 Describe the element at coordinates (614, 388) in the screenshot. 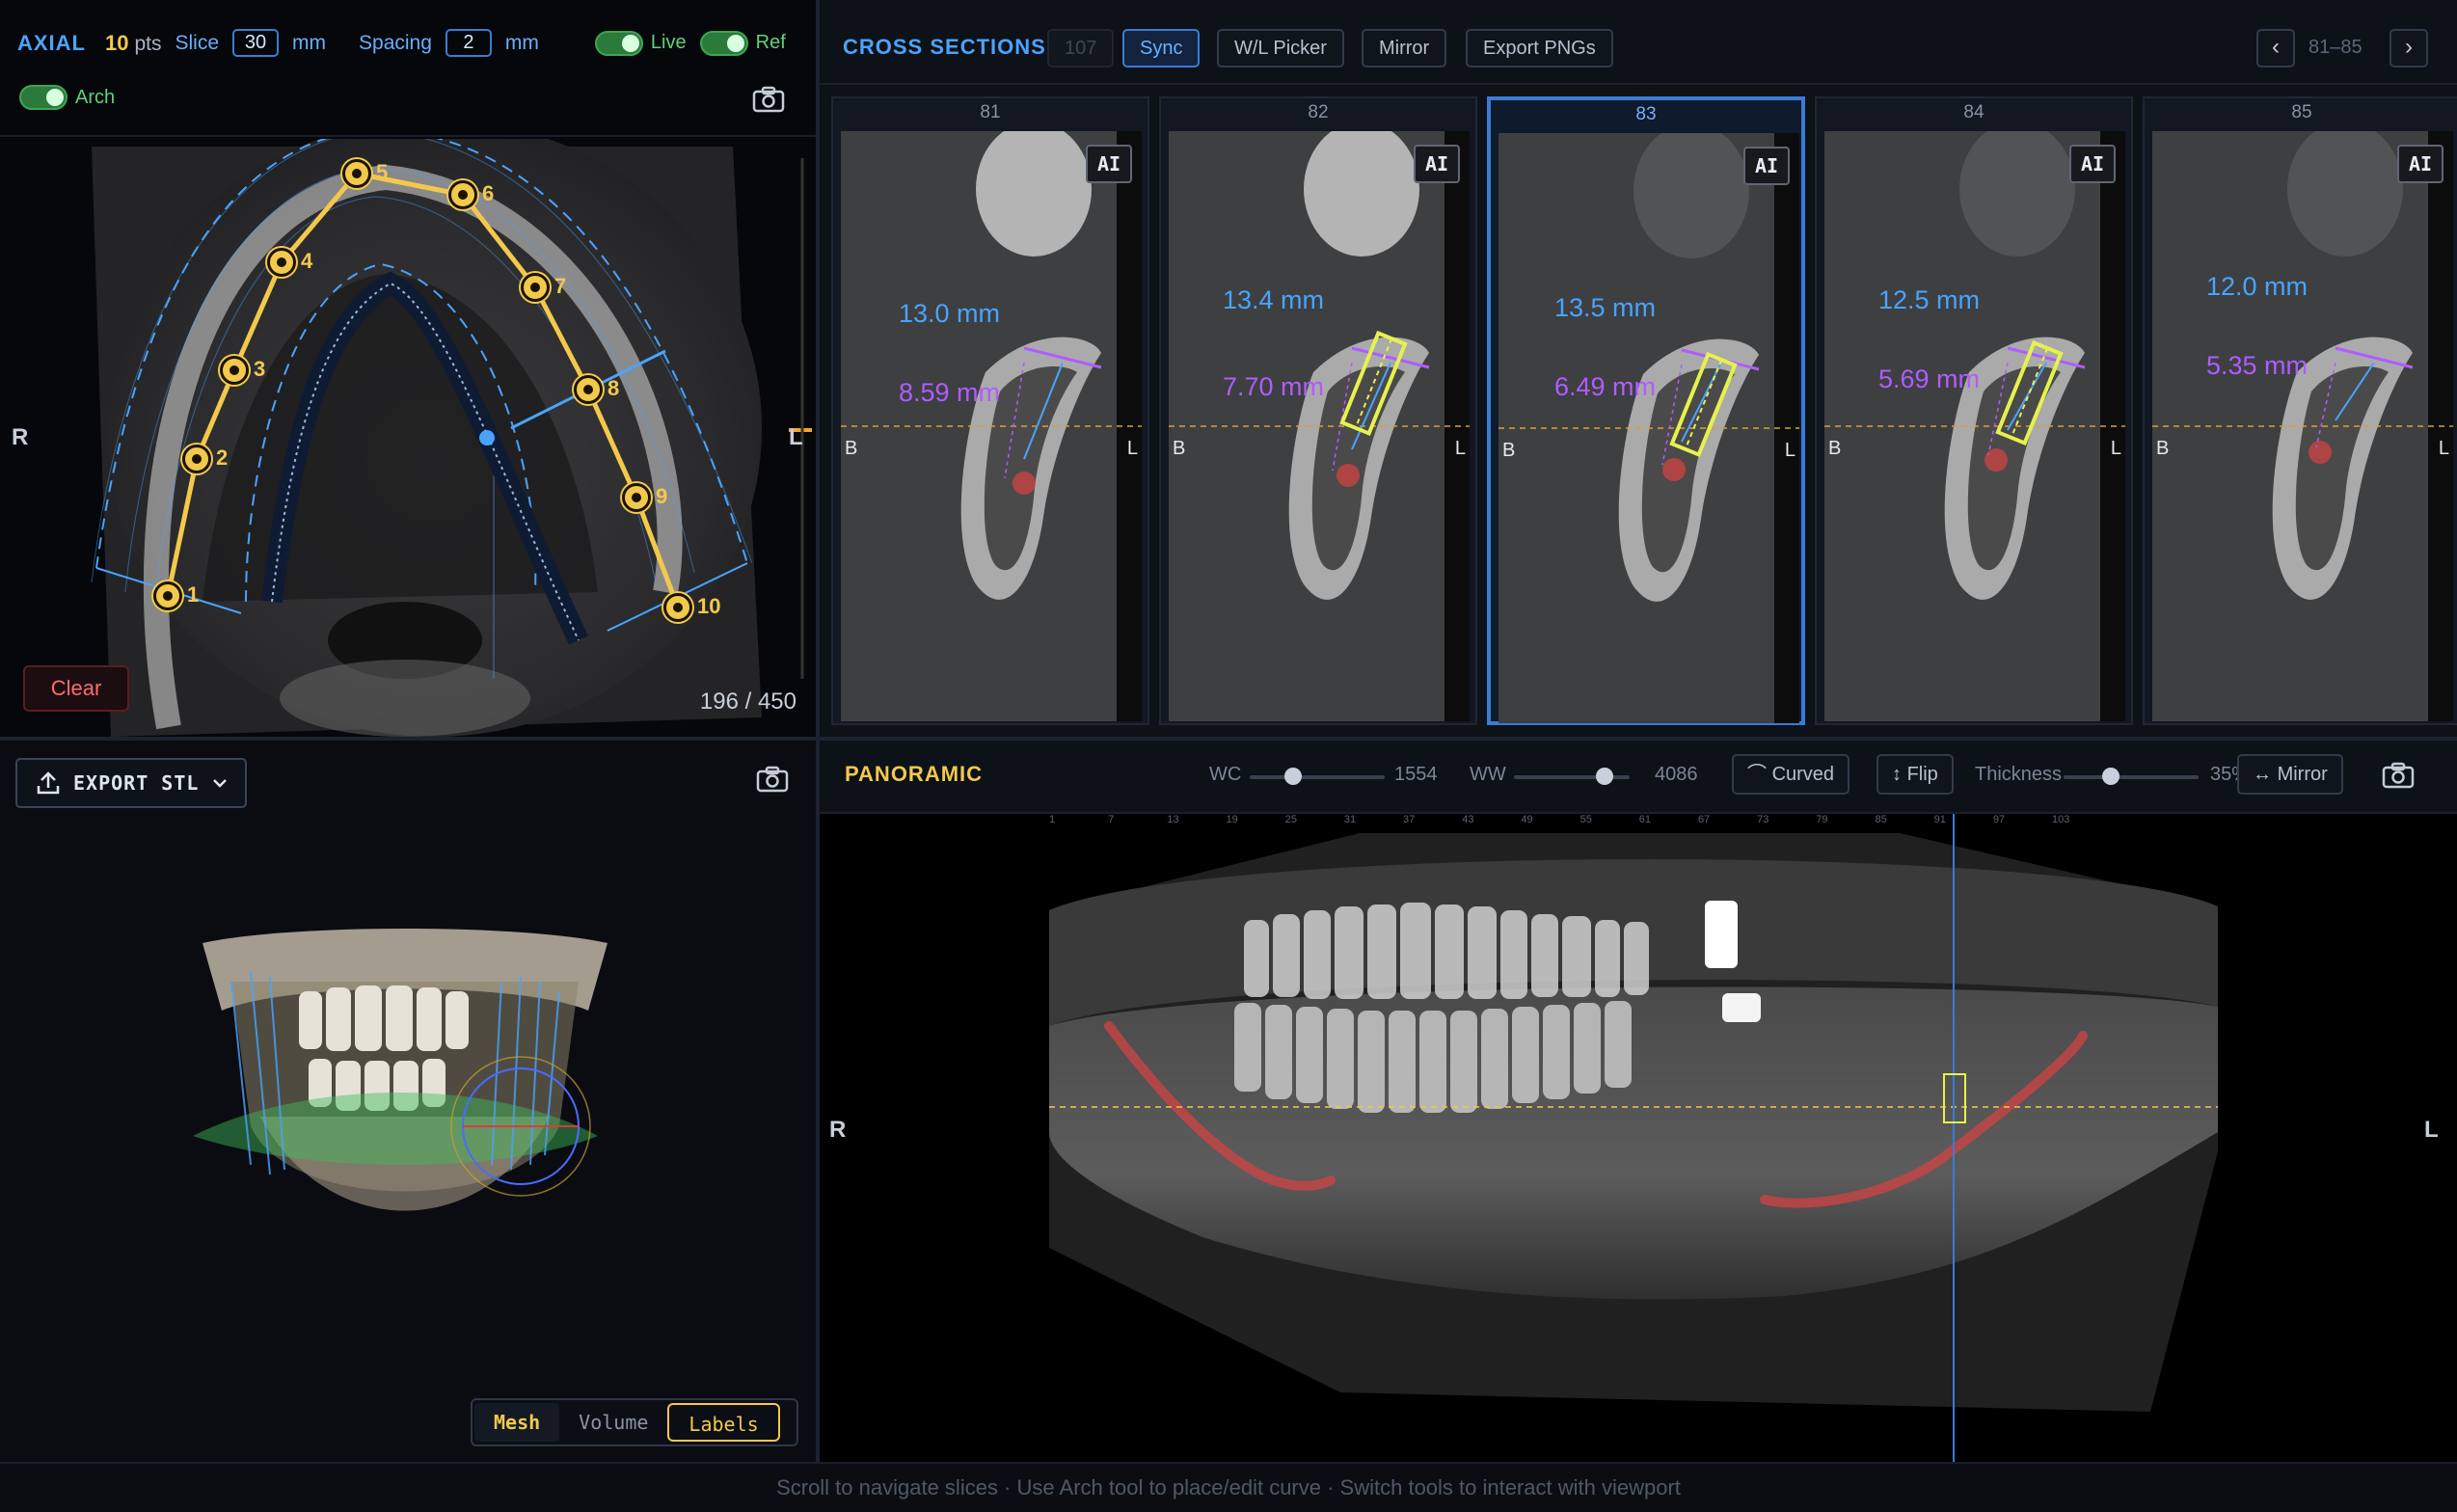

I see `arch-point-label: 8` at that location.